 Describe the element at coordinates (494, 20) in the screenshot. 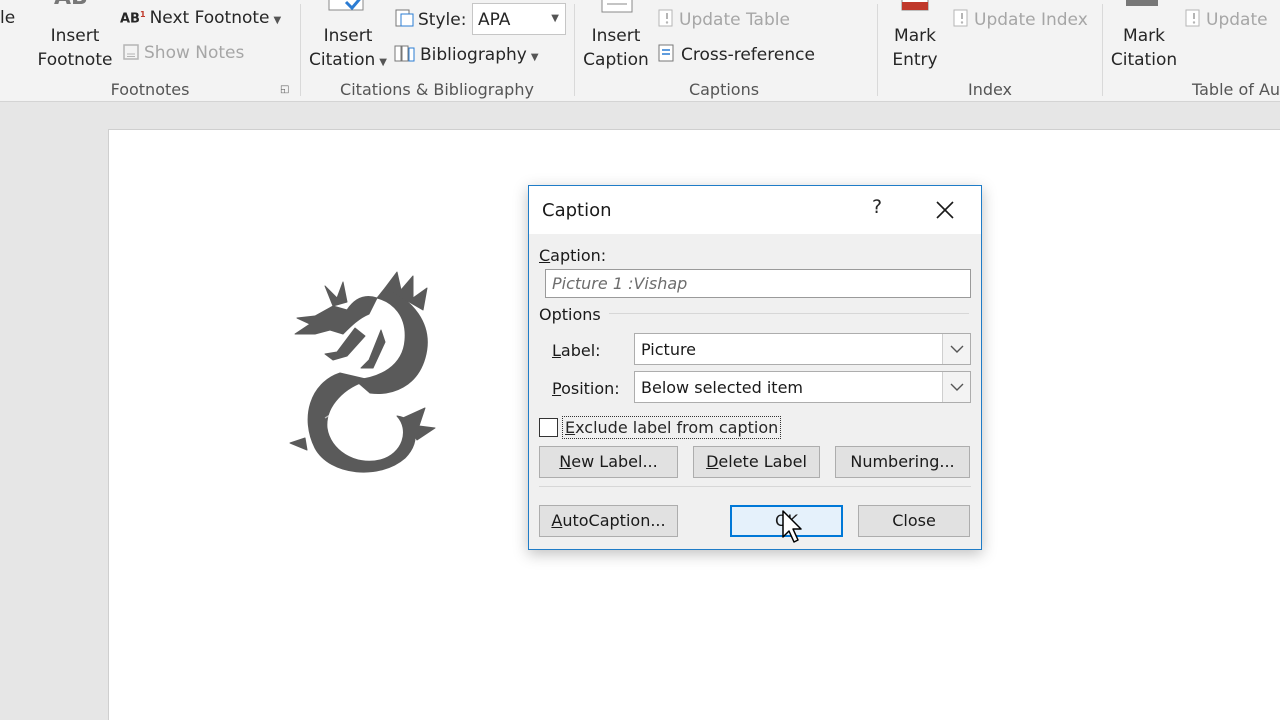

I see `style-select-value: APA` at that location.